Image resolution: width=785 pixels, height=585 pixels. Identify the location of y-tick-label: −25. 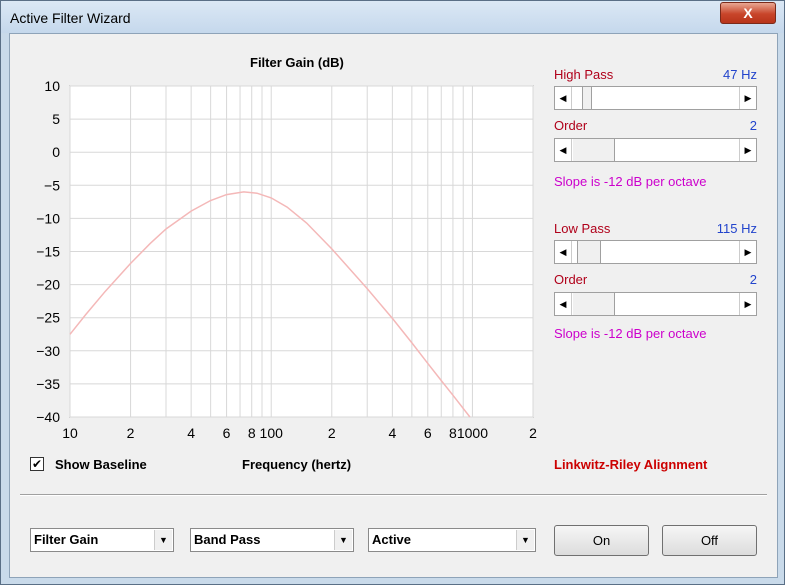
(48, 318).